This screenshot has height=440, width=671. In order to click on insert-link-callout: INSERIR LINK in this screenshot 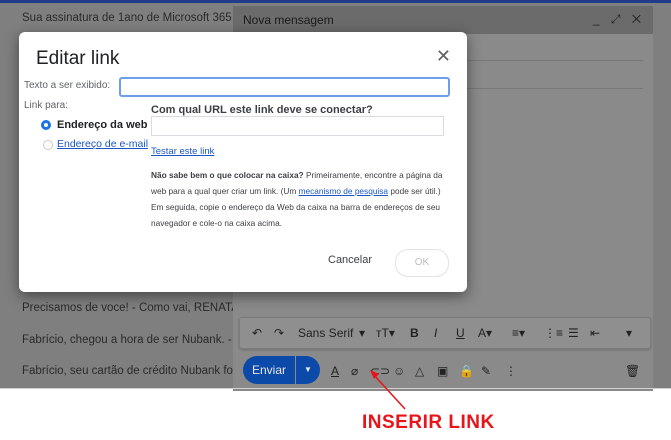, I will do `click(428, 422)`.